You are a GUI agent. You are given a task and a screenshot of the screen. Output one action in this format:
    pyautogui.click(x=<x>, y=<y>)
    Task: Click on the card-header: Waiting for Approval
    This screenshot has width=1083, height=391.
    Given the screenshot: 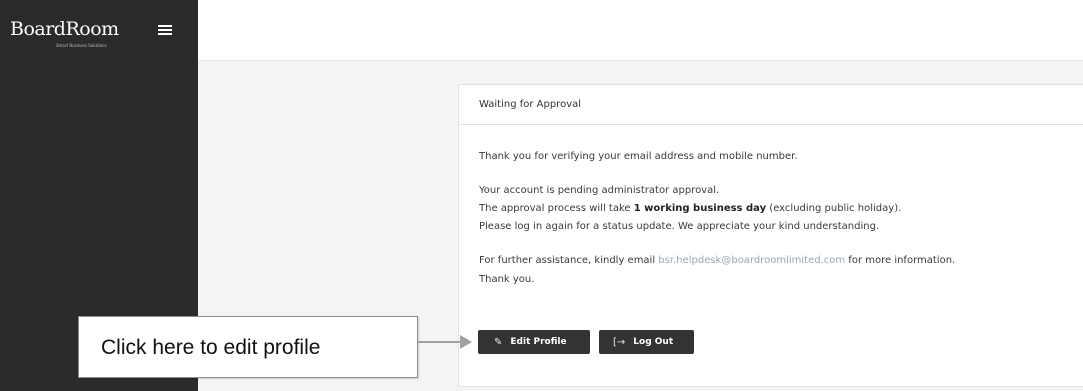 What is the action you would take?
    pyautogui.click(x=771, y=105)
    